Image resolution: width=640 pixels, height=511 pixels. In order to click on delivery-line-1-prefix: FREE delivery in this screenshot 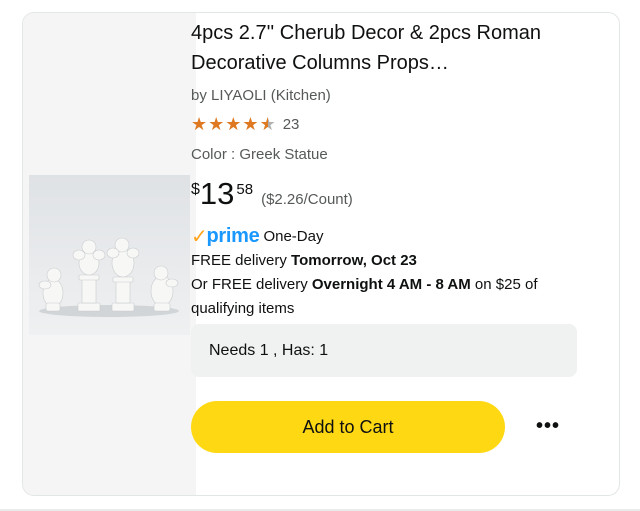, I will do `click(241, 260)`.